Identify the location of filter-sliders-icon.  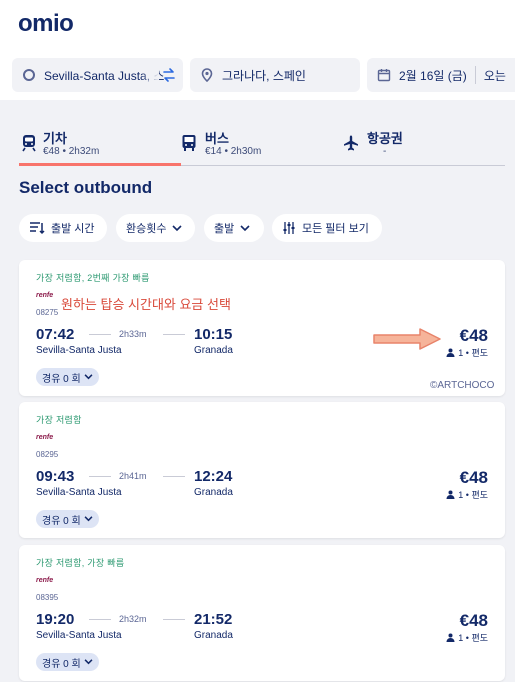
(289, 228).